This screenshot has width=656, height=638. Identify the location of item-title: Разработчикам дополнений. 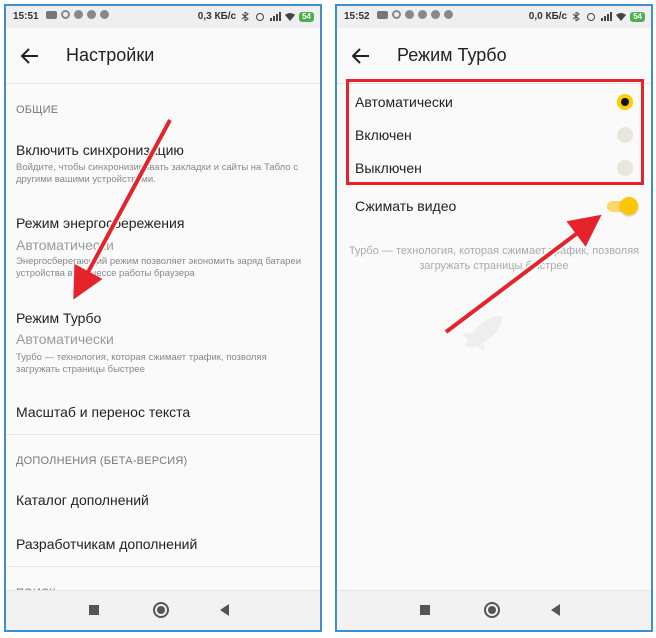
(107, 544).